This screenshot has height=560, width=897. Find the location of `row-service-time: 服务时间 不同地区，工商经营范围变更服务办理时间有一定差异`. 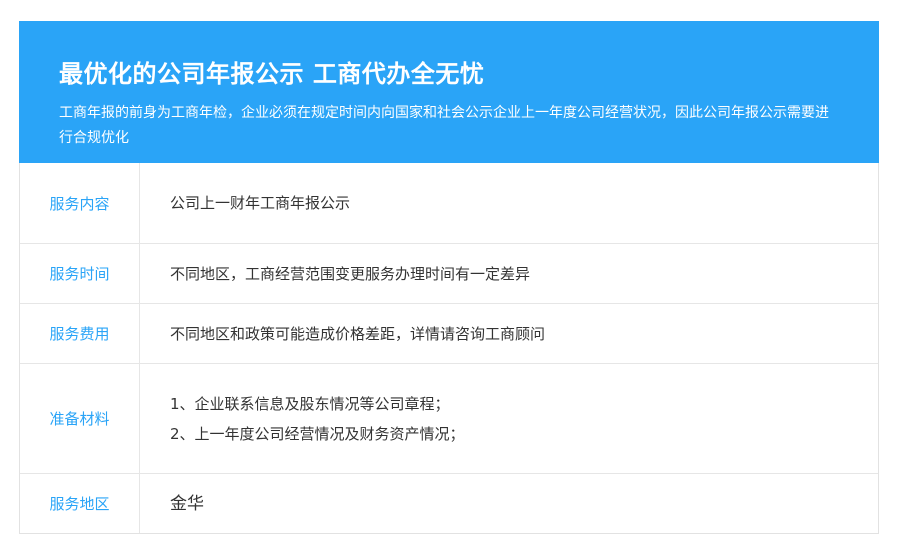

row-service-time: 服务时间 不同地区，工商经营范围变更服务办理时间有一定差异 is located at coordinates (449, 273).